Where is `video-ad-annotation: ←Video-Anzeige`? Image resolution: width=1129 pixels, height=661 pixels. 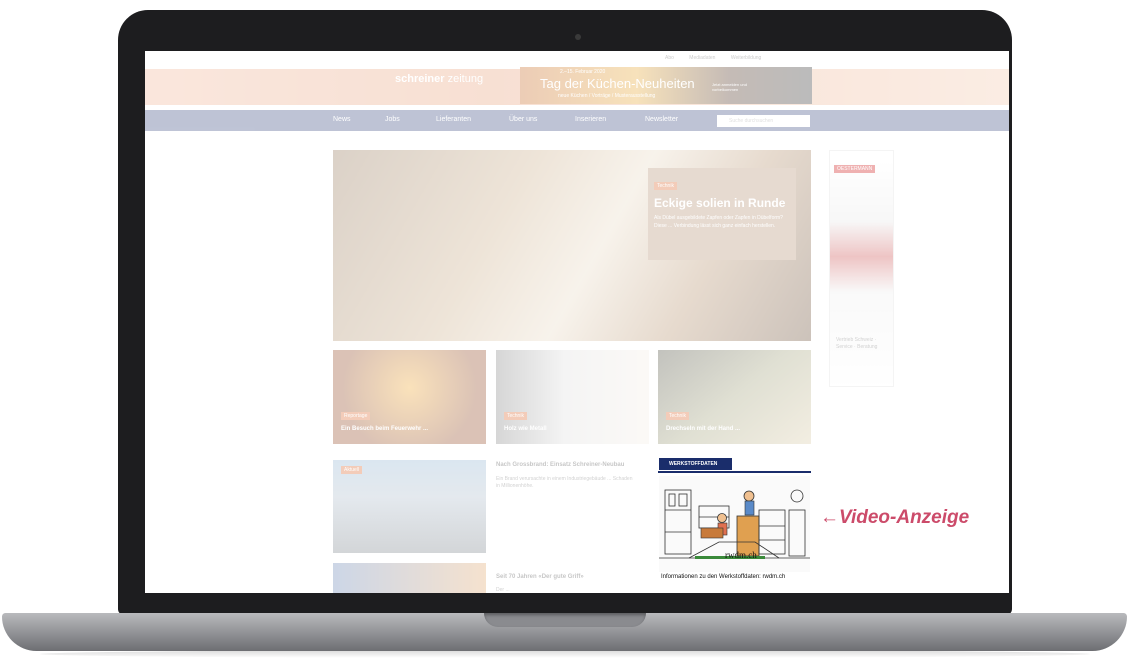 video-ad-annotation: ←Video-Anzeige is located at coordinates (894, 518).